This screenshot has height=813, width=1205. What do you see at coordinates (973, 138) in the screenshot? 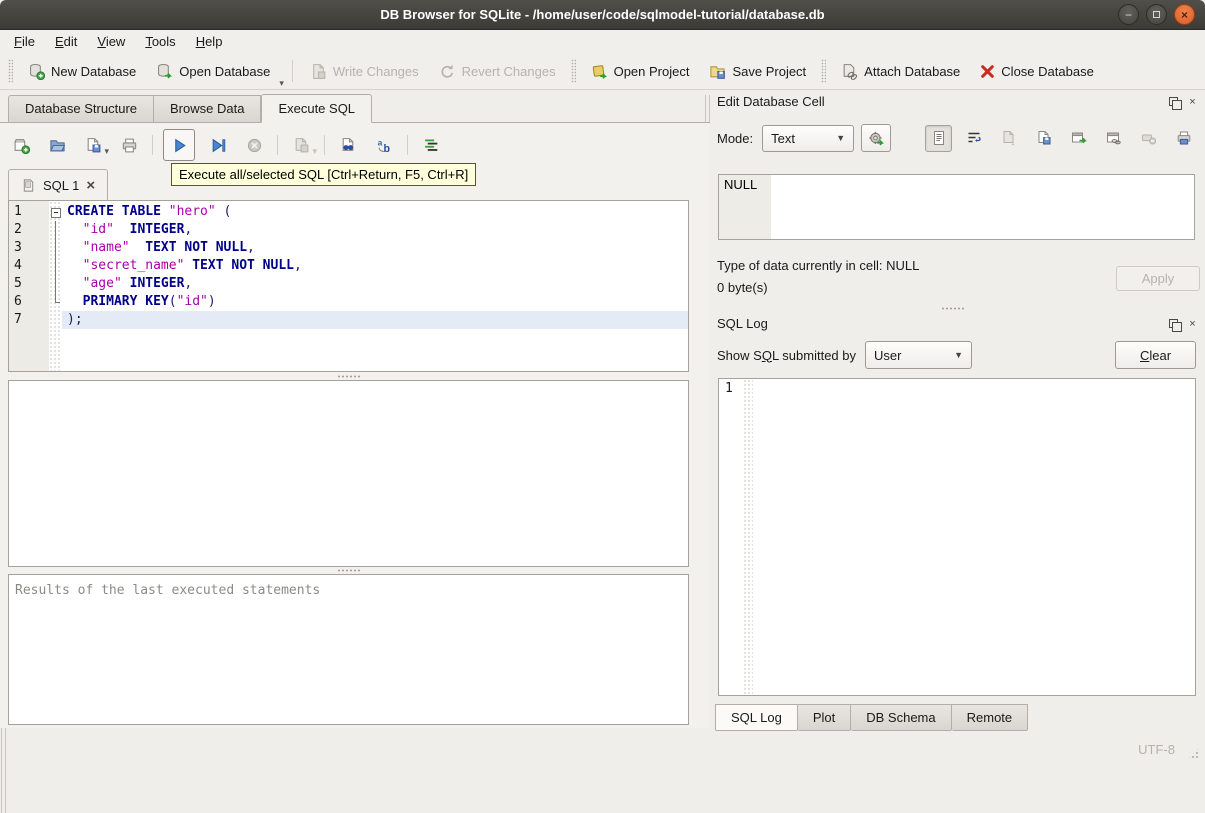
I see `word-wrap-button` at bounding box center [973, 138].